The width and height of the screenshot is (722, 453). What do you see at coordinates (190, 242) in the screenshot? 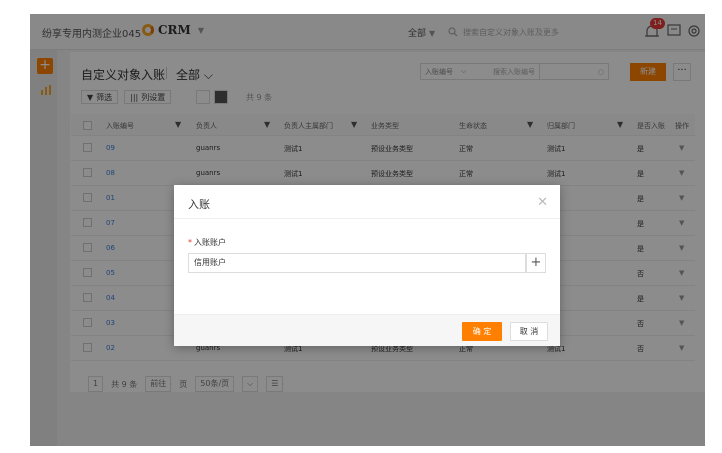
I see `required-mark: *` at bounding box center [190, 242].